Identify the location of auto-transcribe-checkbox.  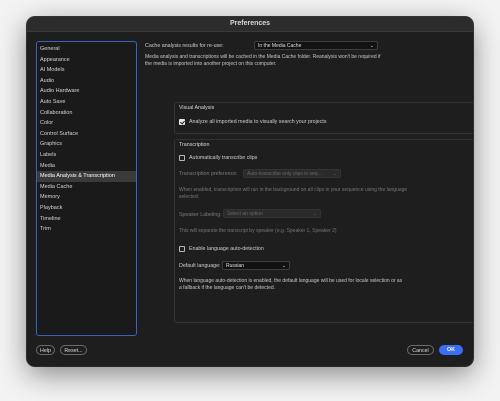
(182, 158).